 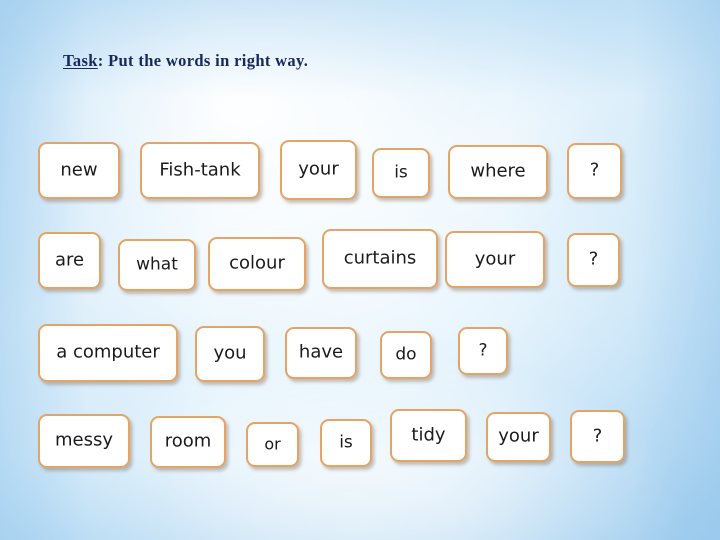 I want to click on word-card: or, so click(x=272, y=444).